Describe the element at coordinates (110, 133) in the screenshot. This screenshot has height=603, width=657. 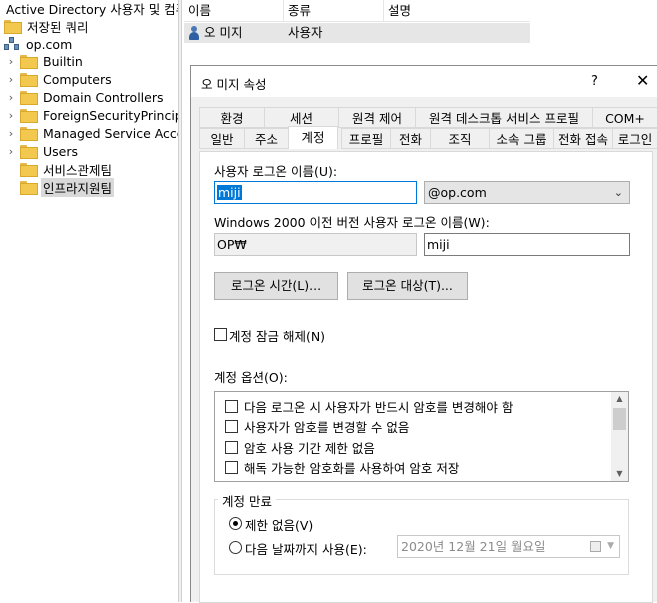
I see `tree-item-label: Managed Service Acco` at that location.